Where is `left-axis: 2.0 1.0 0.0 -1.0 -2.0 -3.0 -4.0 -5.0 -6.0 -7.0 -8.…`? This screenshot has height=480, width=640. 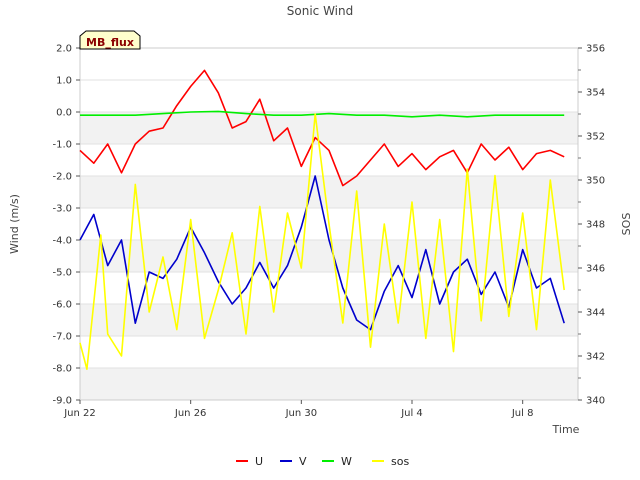 left-axis: 2.0 1.0 0.0 -1.0 -2.0 -3.0 -4.0 -5.0 -6.0 -7.0 -8.… is located at coordinates (66, 225).